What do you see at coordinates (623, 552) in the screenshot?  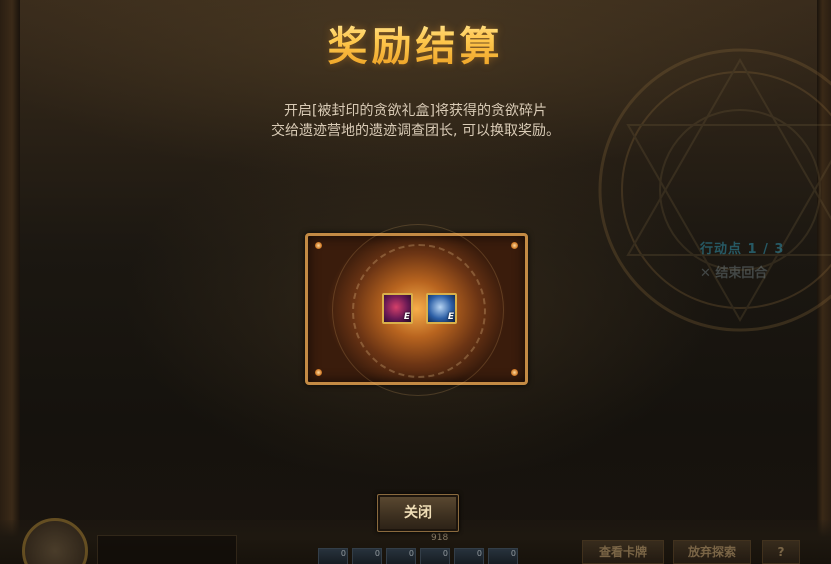 I see `check-cards-button: 查看卡牌` at bounding box center [623, 552].